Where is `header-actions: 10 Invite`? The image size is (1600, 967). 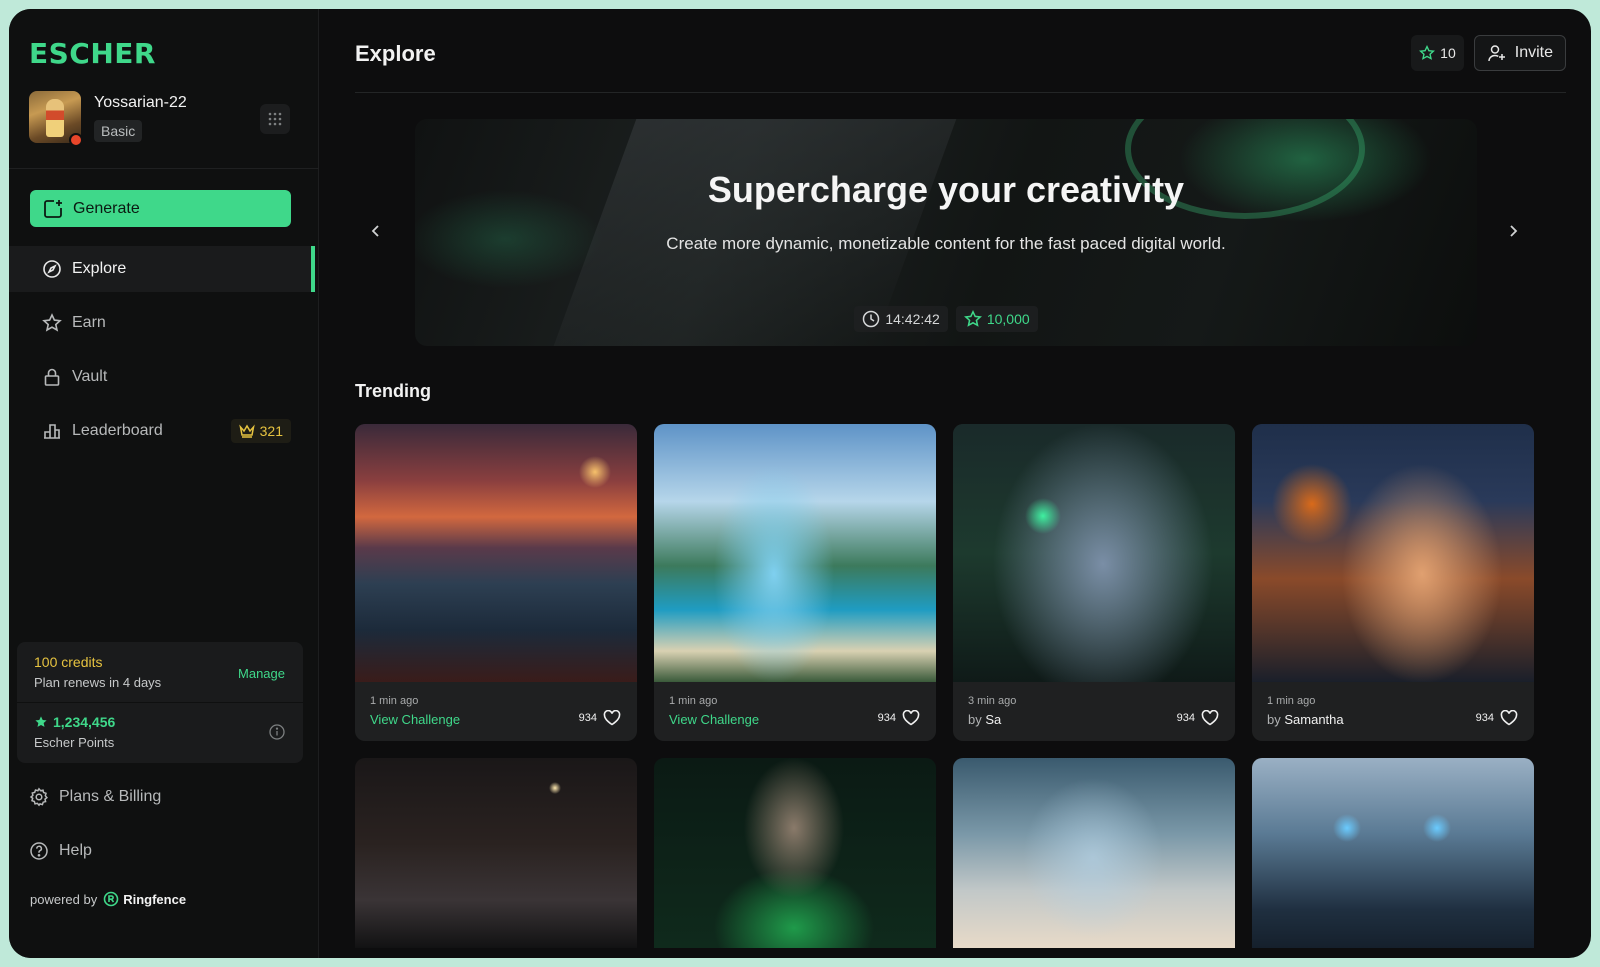 header-actions: 10 Invite is located at coordinates (1488, 53).